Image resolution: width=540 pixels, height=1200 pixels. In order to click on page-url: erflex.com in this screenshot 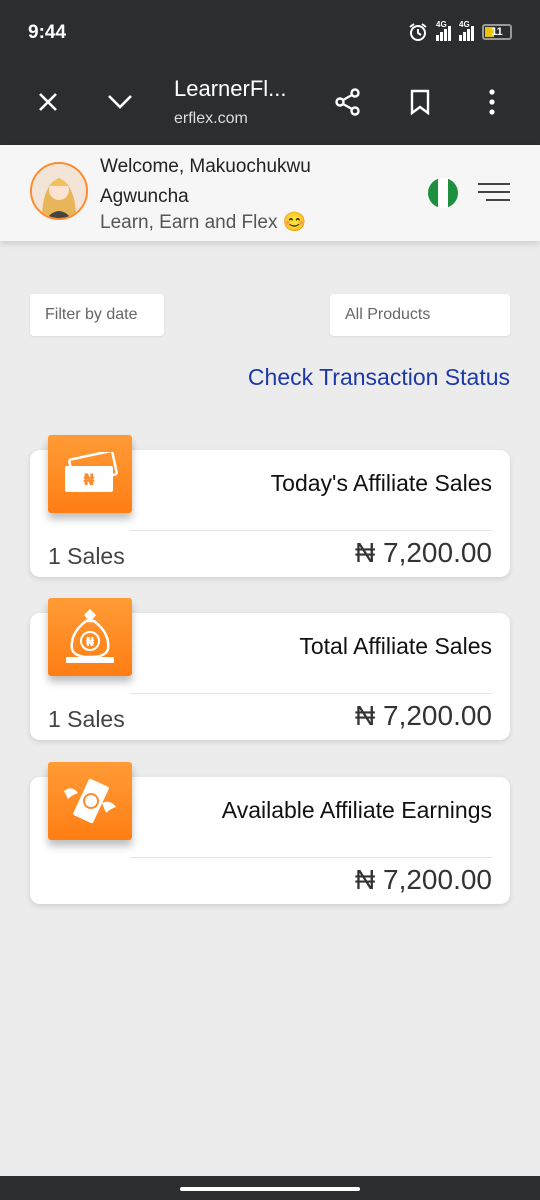, I will do `click(211, 119)`.